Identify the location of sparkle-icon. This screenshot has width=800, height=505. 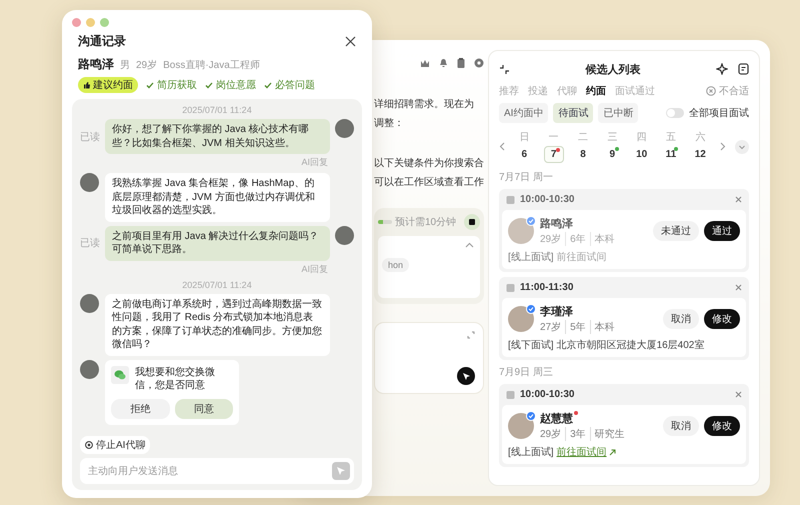
(722, 69).